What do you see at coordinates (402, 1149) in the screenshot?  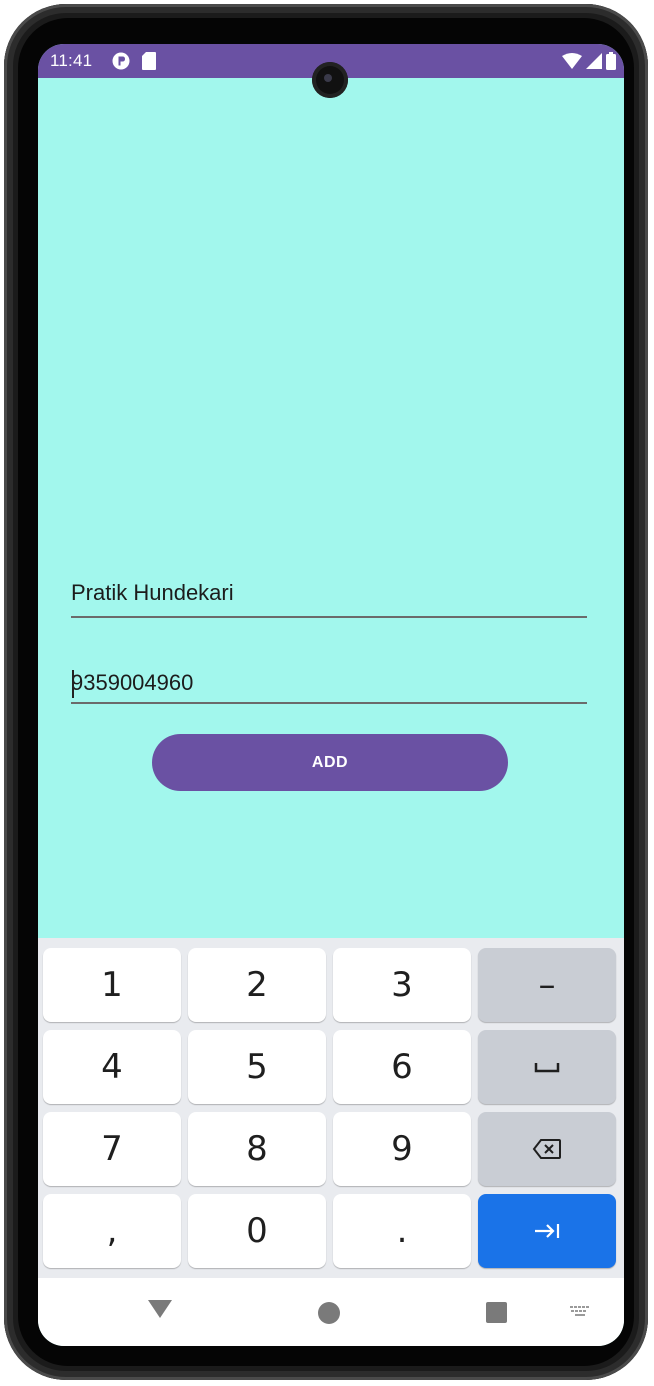 I see `key-9: 9` at bounding box center [402, 1149].